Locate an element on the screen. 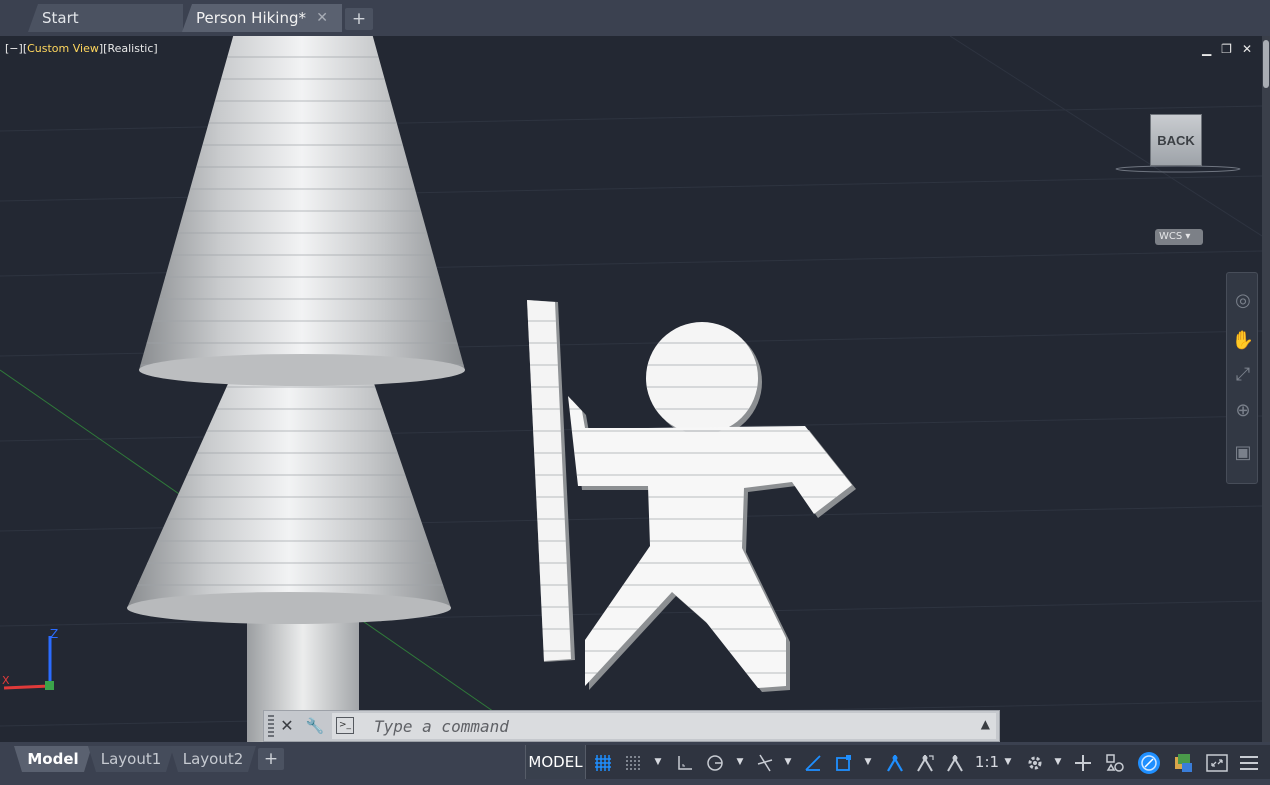 This screenshot has width=1270, height=785. tab-layout2: Layout2 is located at coordinates (213, 759).